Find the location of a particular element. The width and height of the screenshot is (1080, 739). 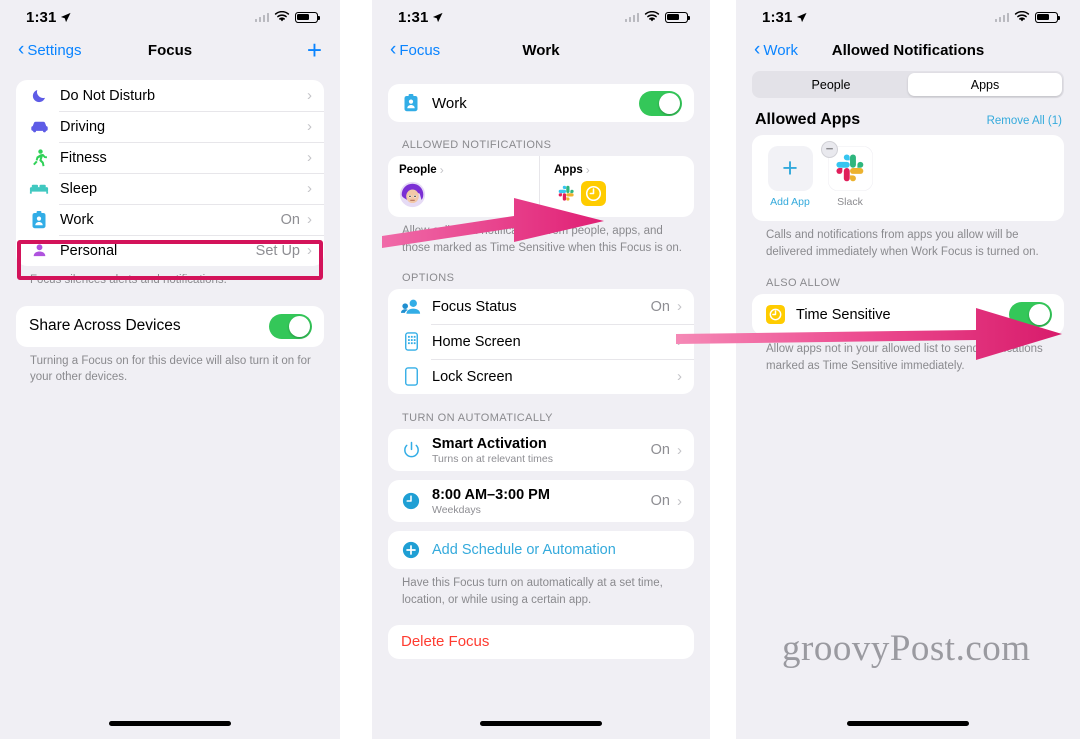

share-across-devices-toggle is located at coordinates (290, 326).